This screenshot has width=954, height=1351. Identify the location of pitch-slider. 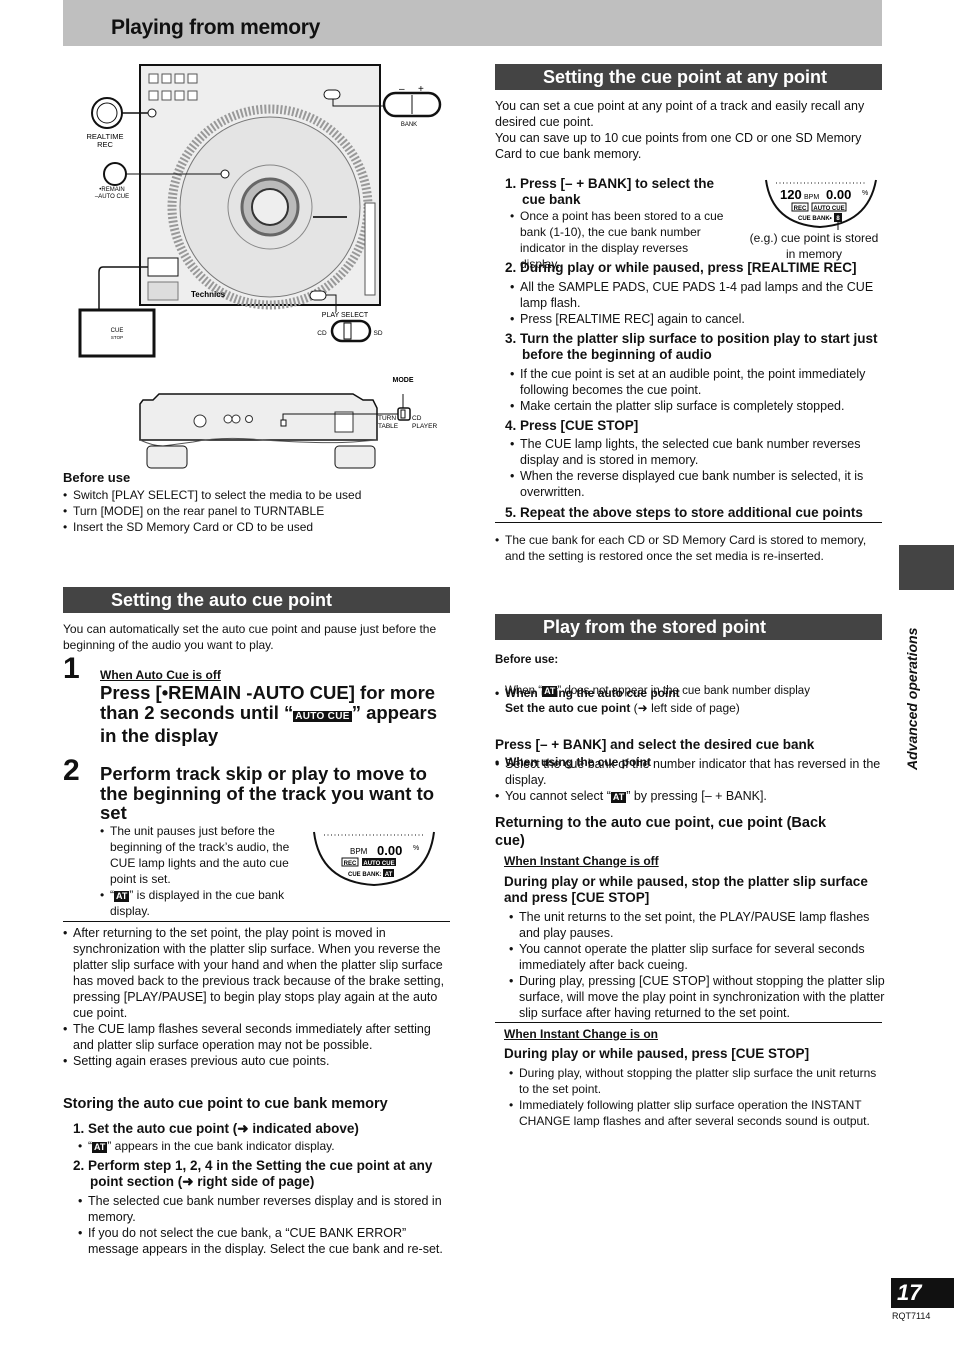
(370, 249).